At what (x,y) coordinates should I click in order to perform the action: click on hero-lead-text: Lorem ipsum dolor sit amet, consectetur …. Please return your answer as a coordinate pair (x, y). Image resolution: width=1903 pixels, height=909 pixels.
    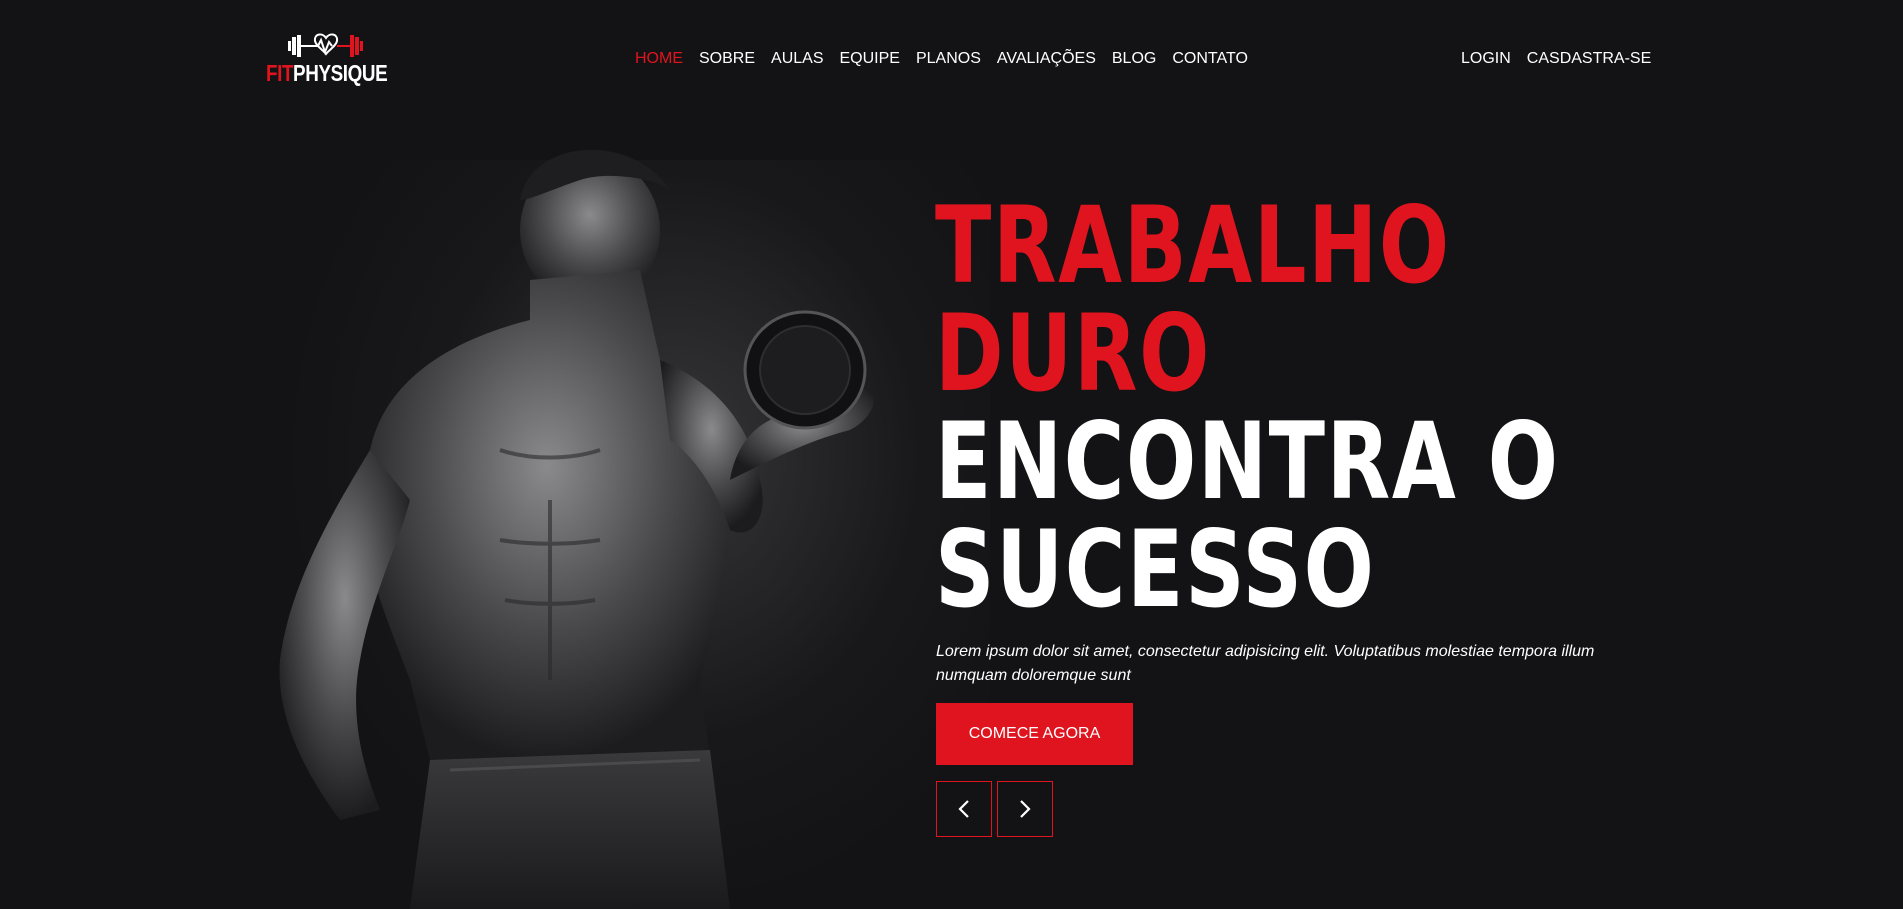
    Looking at the image, I should click on (1265, 663).